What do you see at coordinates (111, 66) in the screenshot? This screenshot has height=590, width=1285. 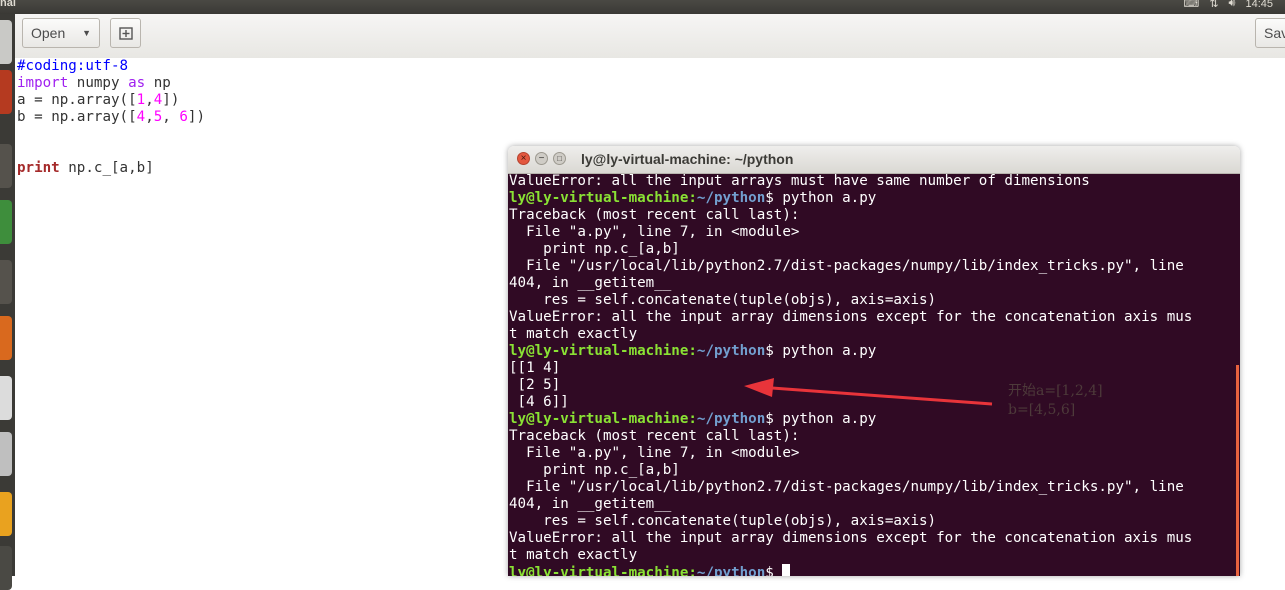 I see `code-line: #coding:utf-8` at bounding box center [111, 66].